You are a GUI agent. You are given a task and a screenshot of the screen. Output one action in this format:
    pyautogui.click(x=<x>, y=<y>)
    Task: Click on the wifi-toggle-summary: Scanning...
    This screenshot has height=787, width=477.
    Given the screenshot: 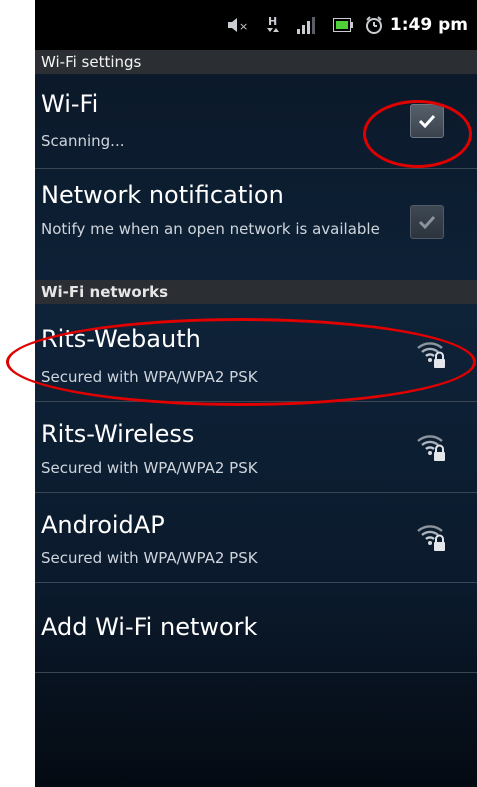 What is the action you would take?
    pyautogui.click(x=83, y=141)
    